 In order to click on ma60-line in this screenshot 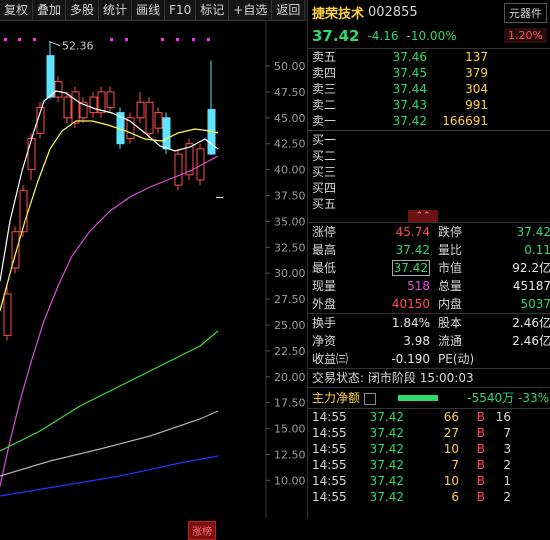, I will do `click(109, 391)`.